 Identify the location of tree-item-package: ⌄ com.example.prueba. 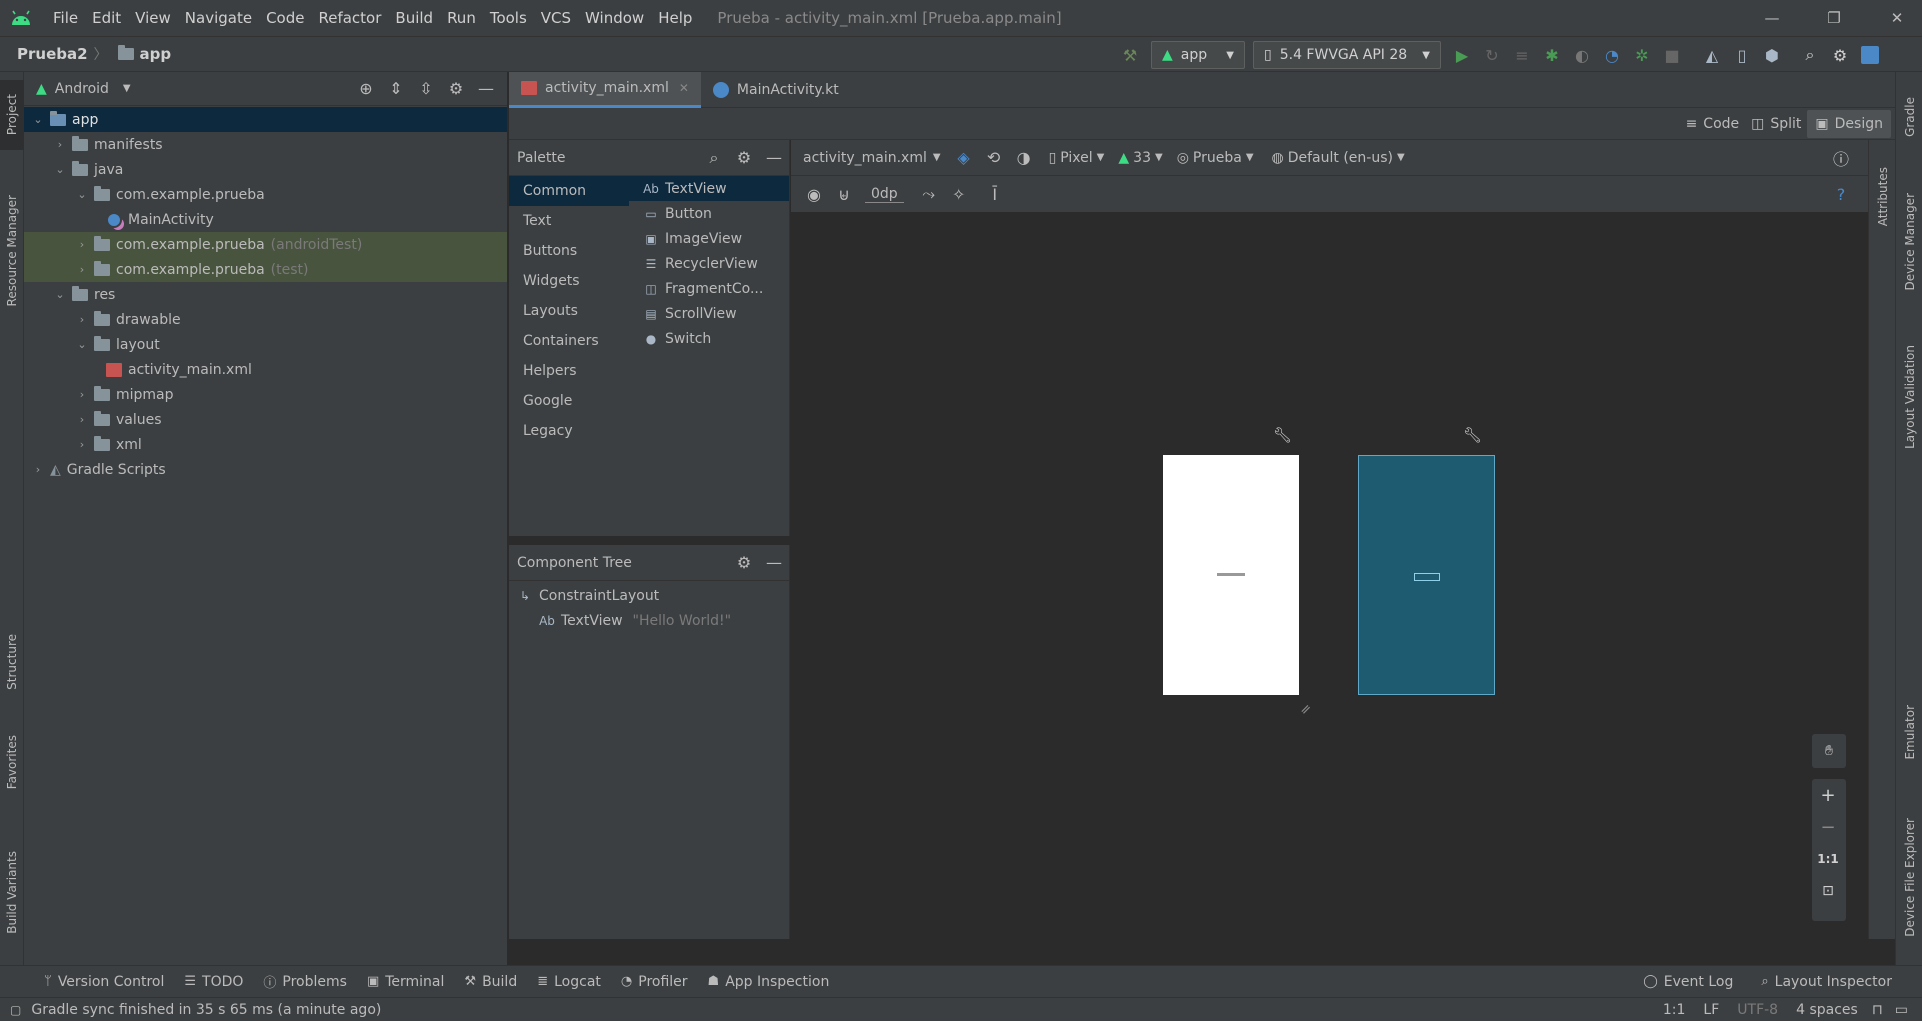
(265, 194).